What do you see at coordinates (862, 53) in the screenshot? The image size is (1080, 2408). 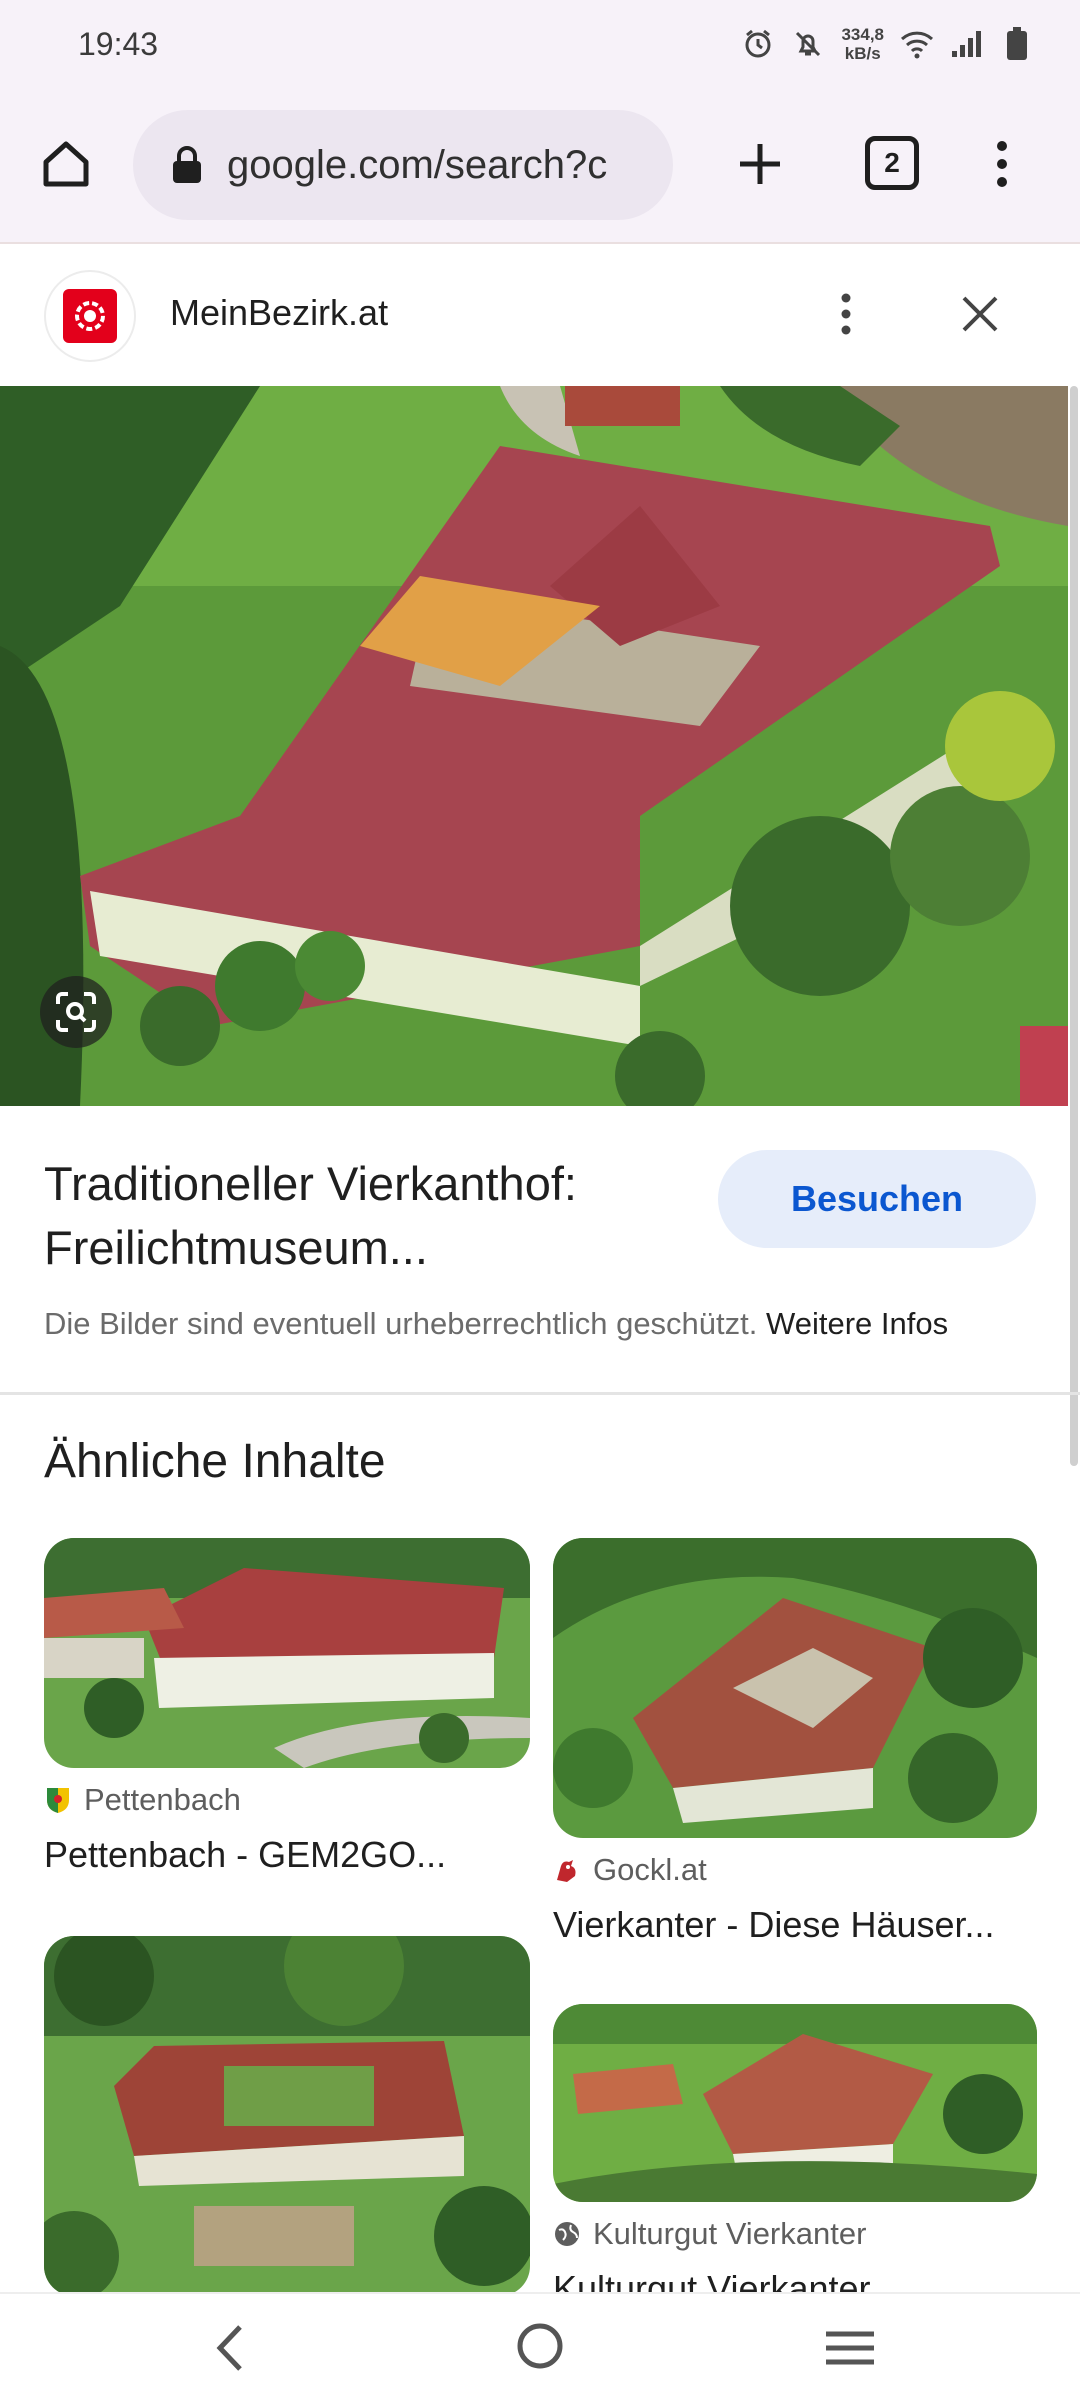 I see `net-speed-unit: kB/s` at bounding box center [862, 53].